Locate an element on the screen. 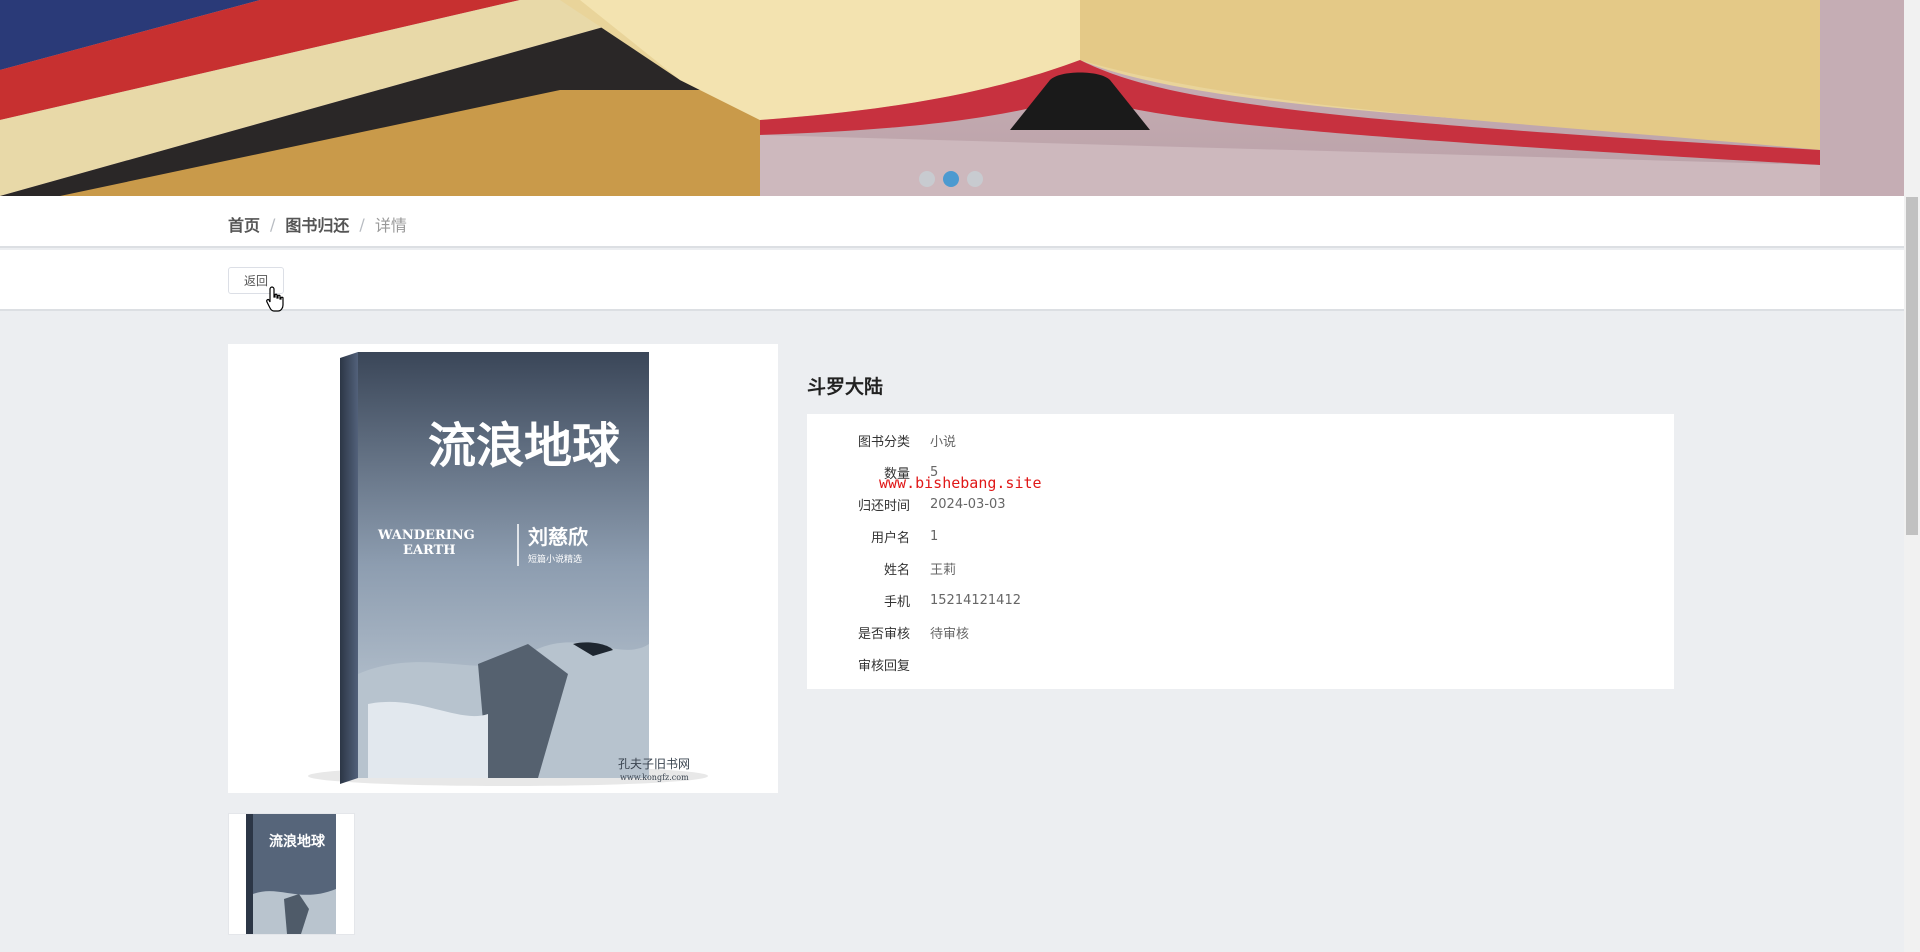  cover-publisher-mark: 孔夫子旧书网 is located at coordinates (654, 764).